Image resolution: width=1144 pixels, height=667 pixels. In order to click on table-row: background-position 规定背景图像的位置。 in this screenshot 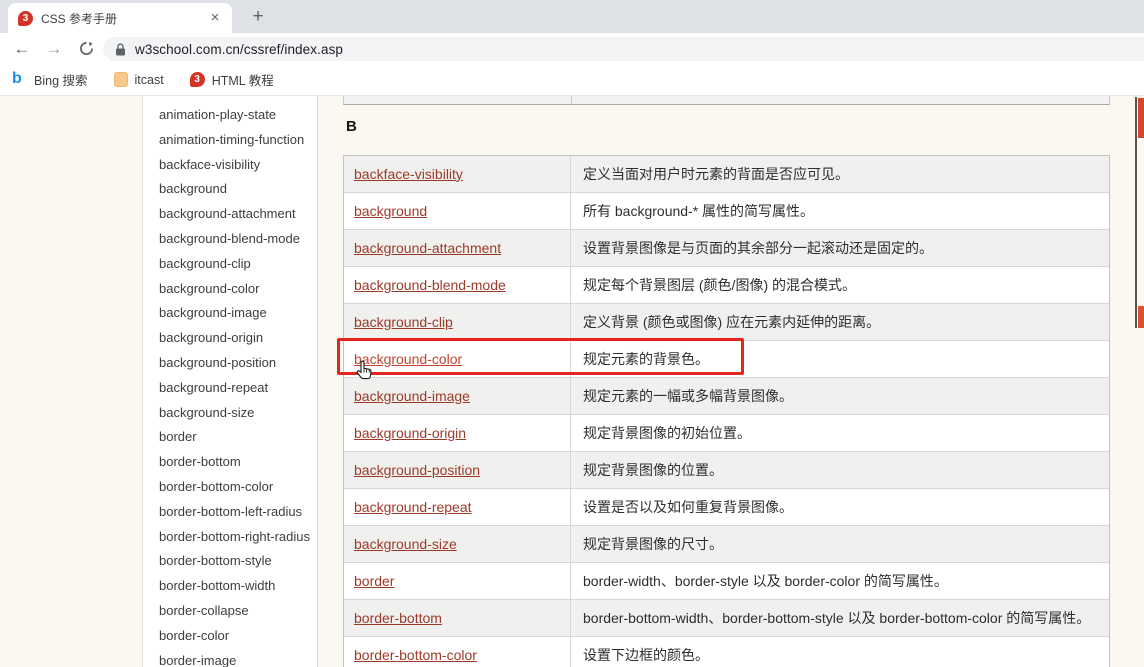, I will do `click(726, 469)`.